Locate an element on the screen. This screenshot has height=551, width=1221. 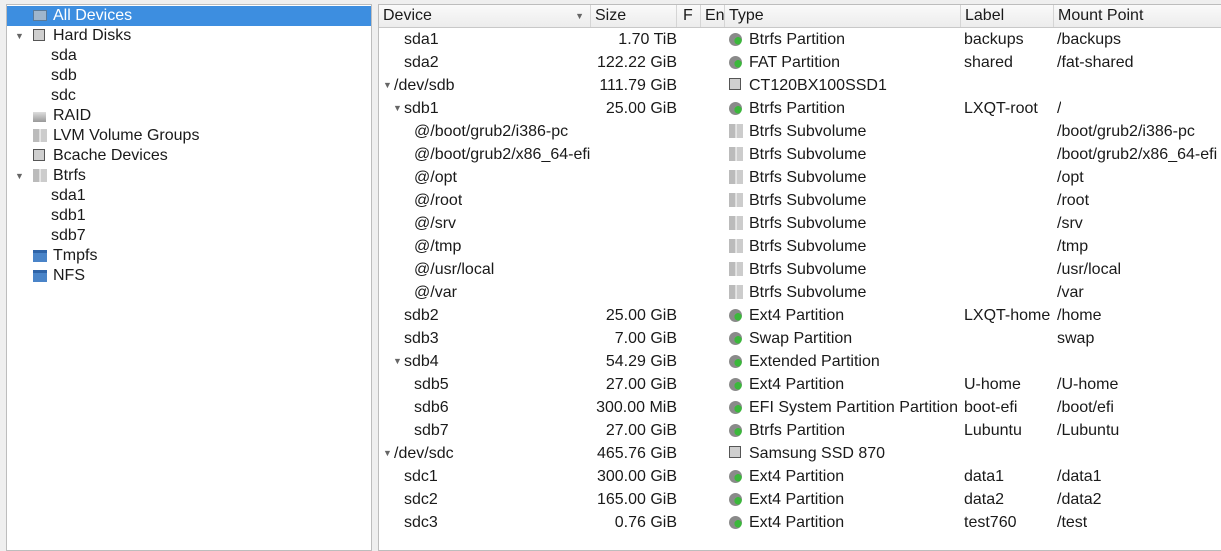
table-row: ▼/dev/sdb 111.79 GiB CT120BX100SSD1 is located at coordinates (800, 85).